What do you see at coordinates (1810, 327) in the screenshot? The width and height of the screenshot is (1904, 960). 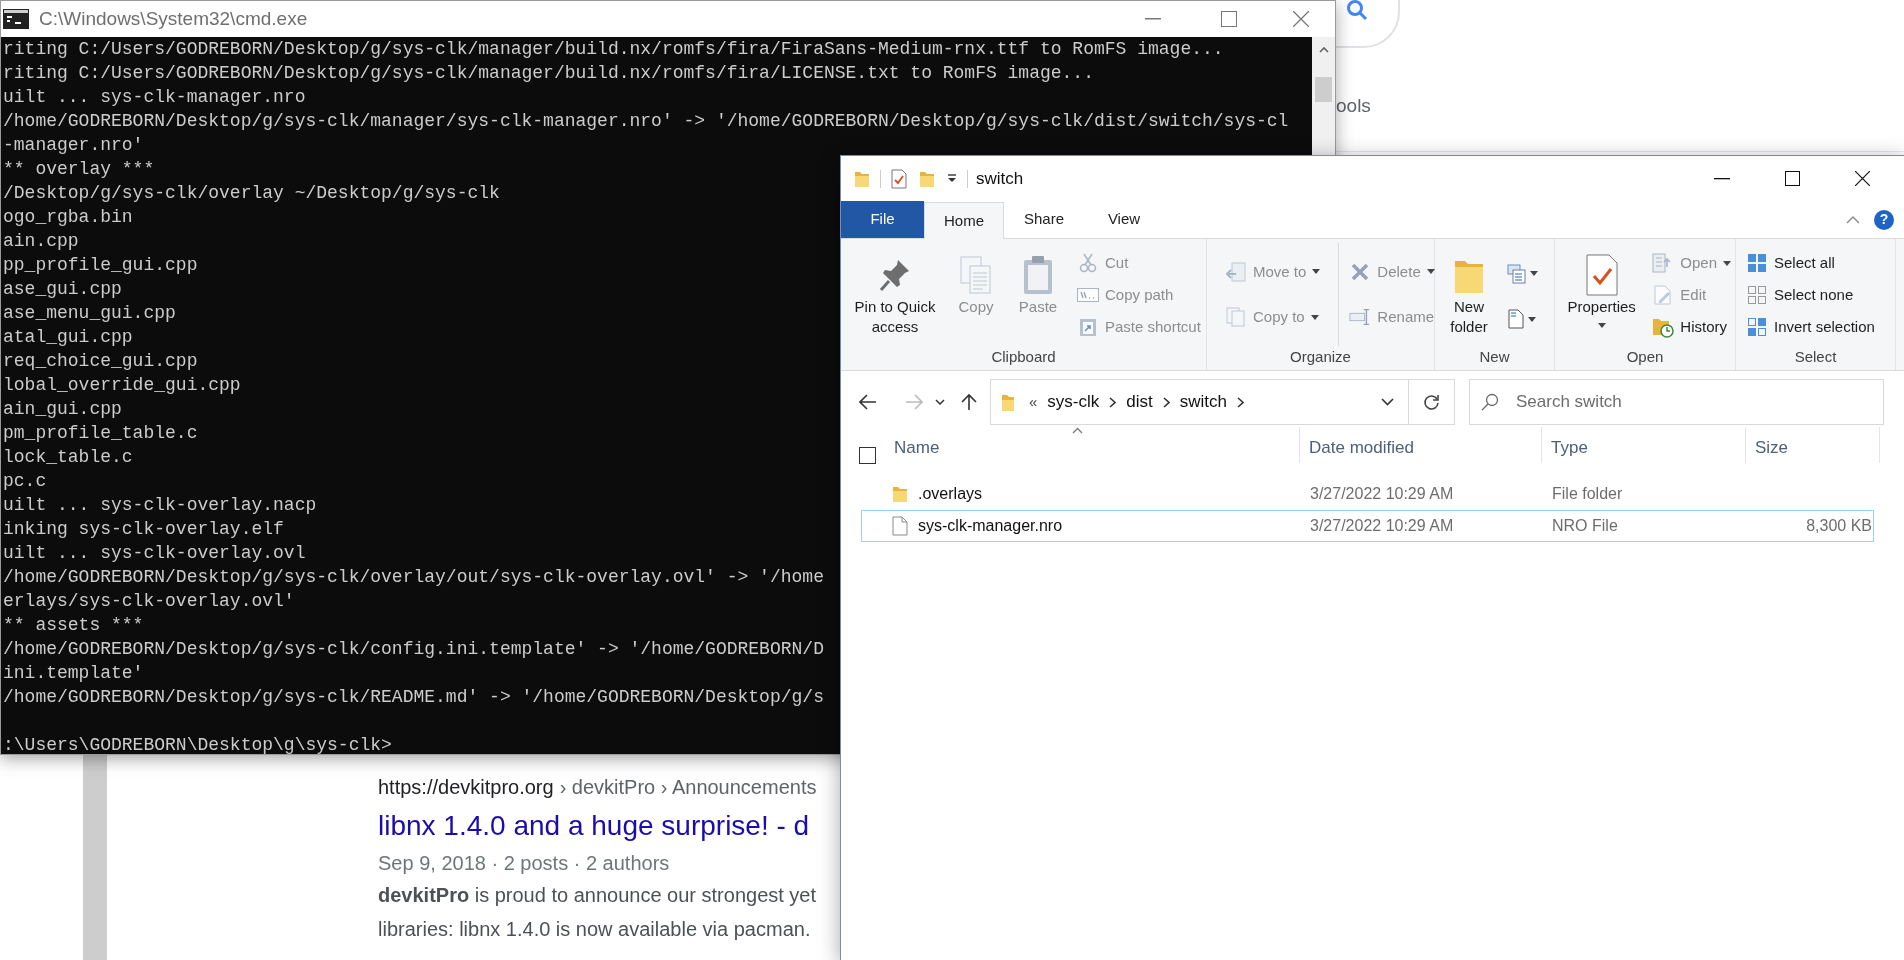 I see `ribbon-button: Invert selection` at bounding box center [1810, 327].